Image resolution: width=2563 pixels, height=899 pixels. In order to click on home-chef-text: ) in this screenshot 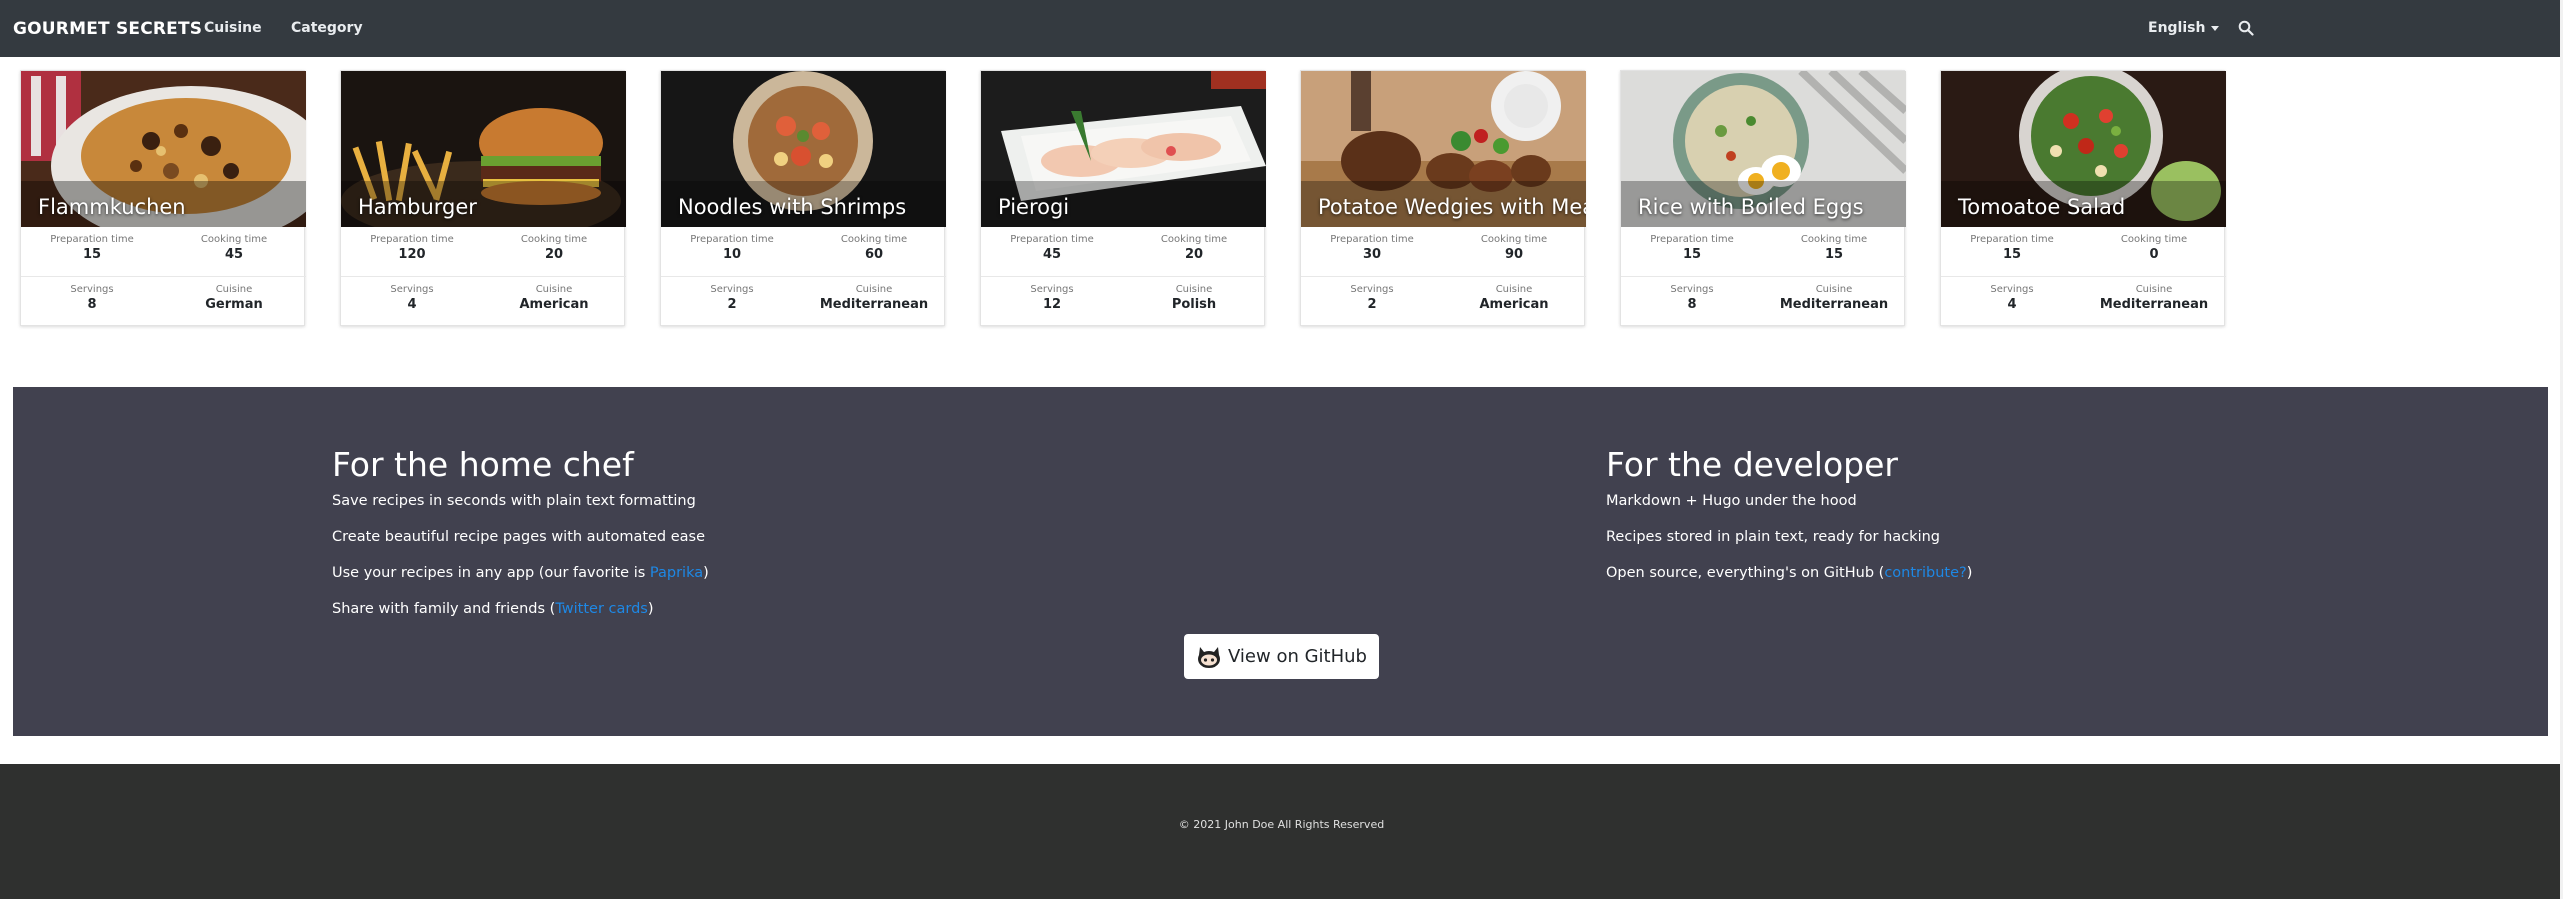, I will do `click(706, 573)`.